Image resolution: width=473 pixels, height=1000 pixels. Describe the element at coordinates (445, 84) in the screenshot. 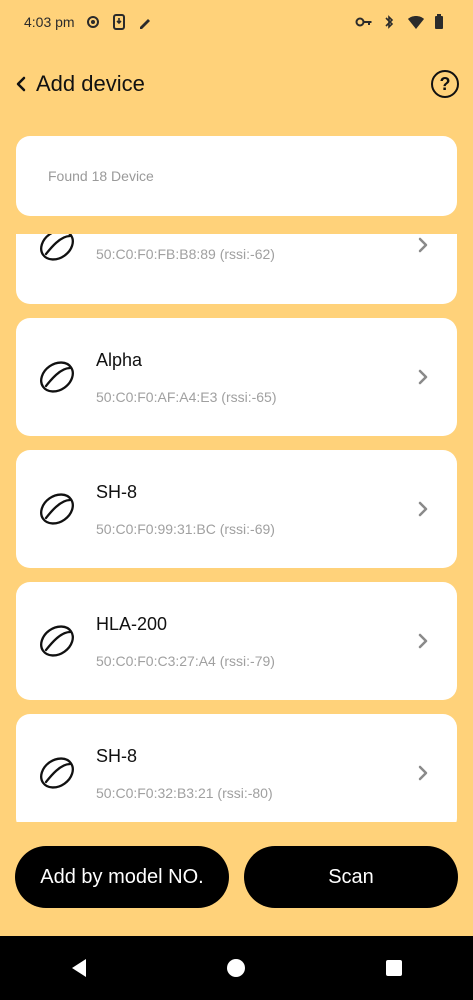

I see `help-icon: ?` at that location.